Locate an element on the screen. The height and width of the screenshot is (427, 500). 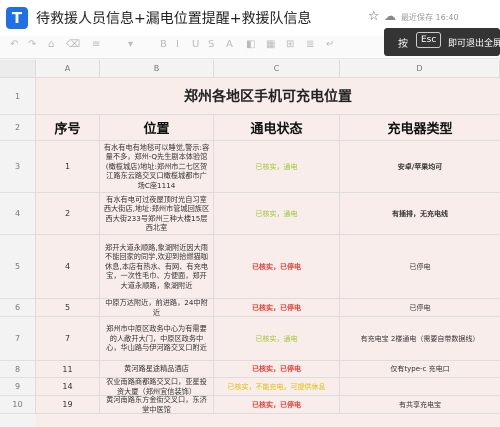
header-charger: 充电器类型 is located at coordinates (420, 127).